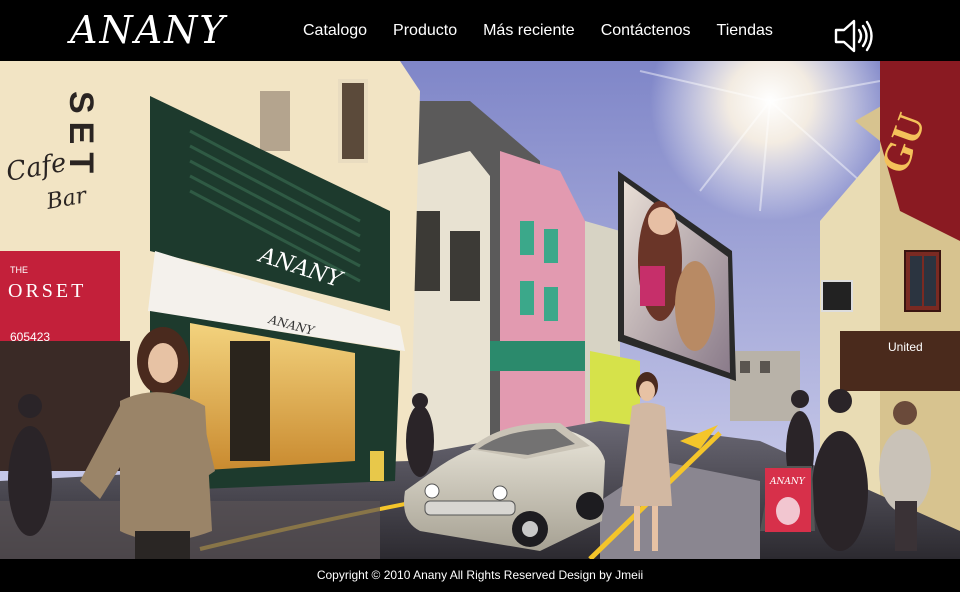  I want to click on nav-mas-reciente: Más reciente, so click(529, 31).